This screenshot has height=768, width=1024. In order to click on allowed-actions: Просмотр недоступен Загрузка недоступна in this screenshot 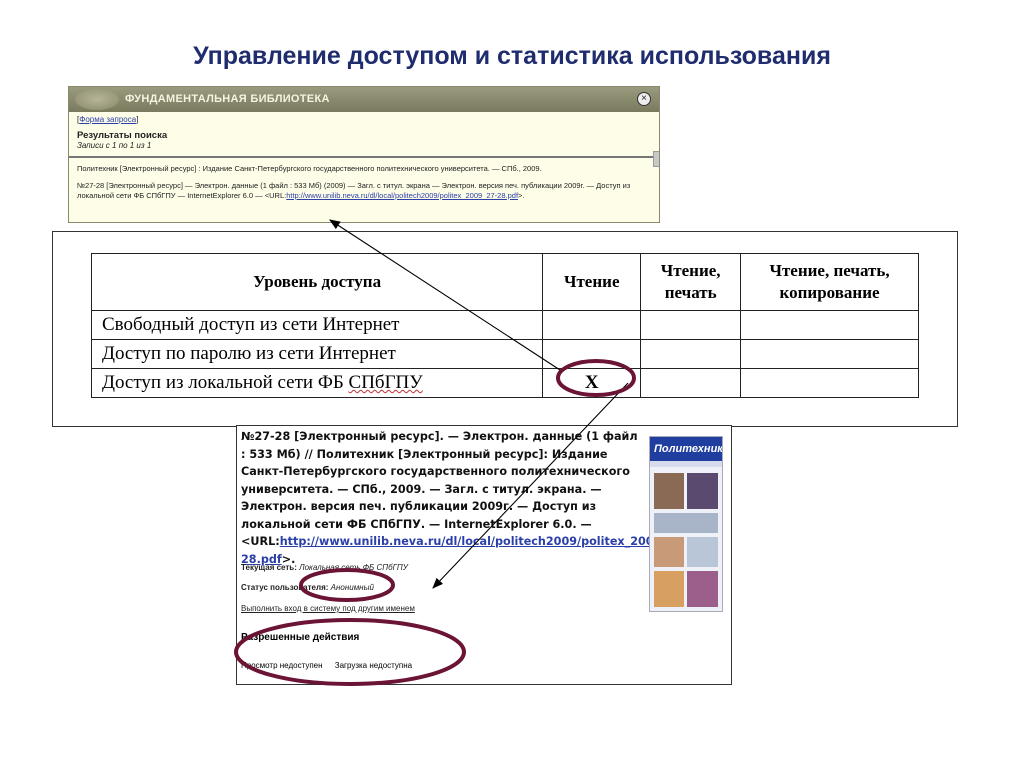, I will do `click(326, 665)`.